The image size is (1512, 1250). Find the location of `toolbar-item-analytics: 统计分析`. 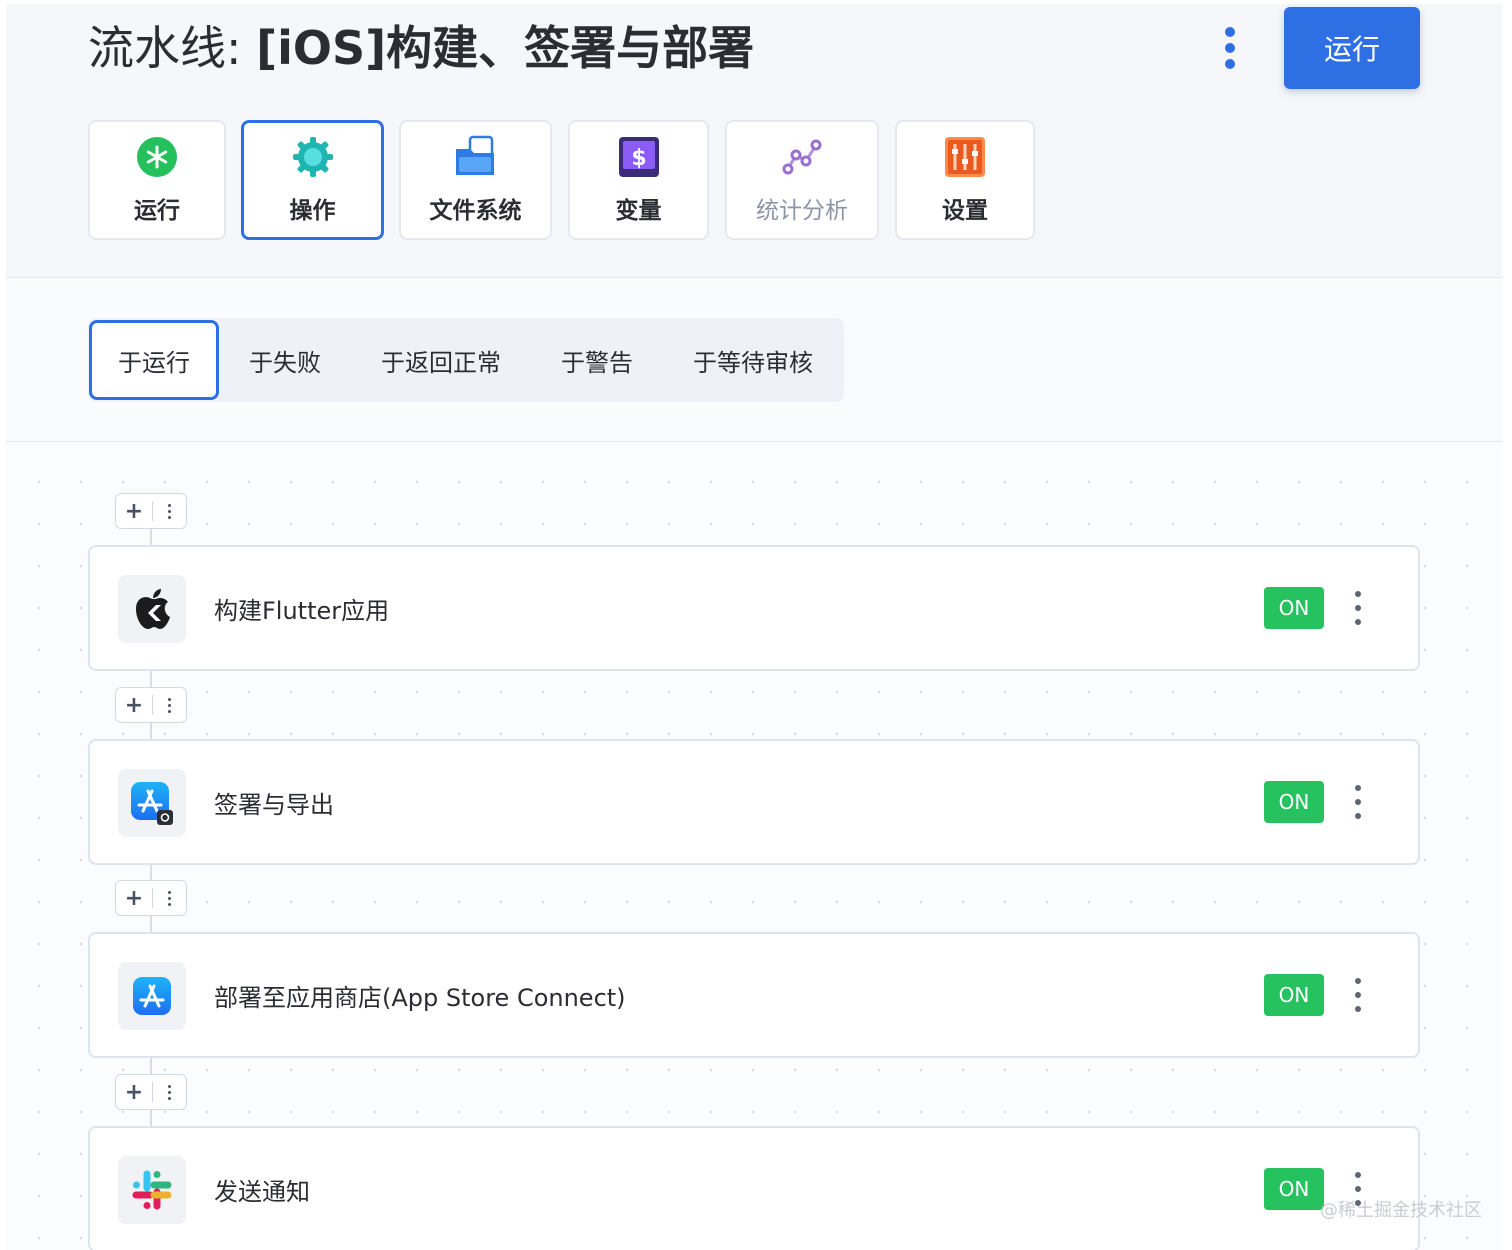

toolbar-item-analytics: 统计分析 is located at coordinates (802, 180).